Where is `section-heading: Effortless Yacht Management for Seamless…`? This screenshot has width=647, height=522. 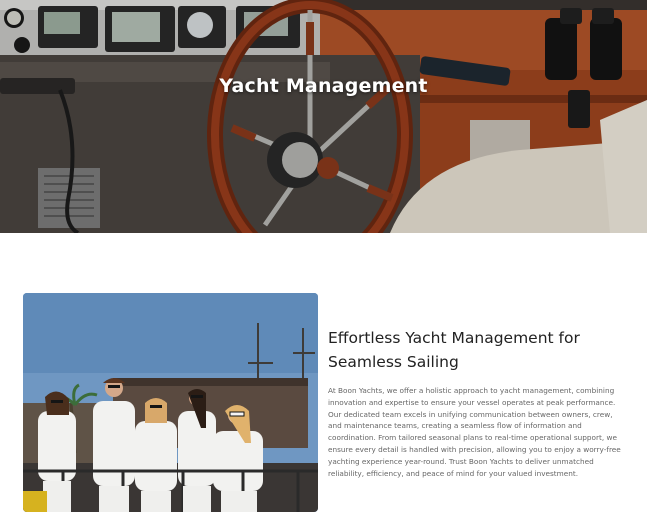
section-heading: Effortless Yacht Management for Seamless… is located at coordinates (478, 350).